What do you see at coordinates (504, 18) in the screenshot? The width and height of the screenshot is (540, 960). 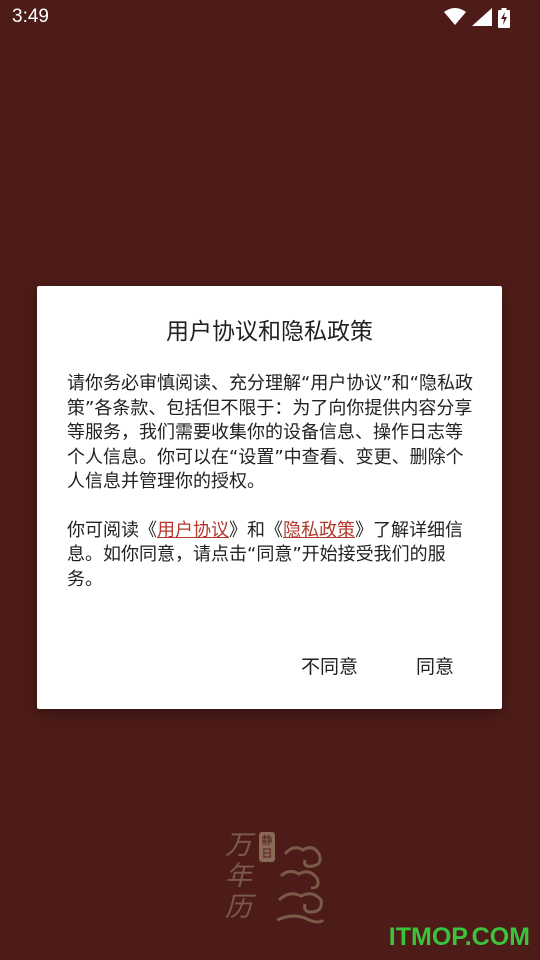 I see `battery-charging-icon` at bounding box center [504, 18].